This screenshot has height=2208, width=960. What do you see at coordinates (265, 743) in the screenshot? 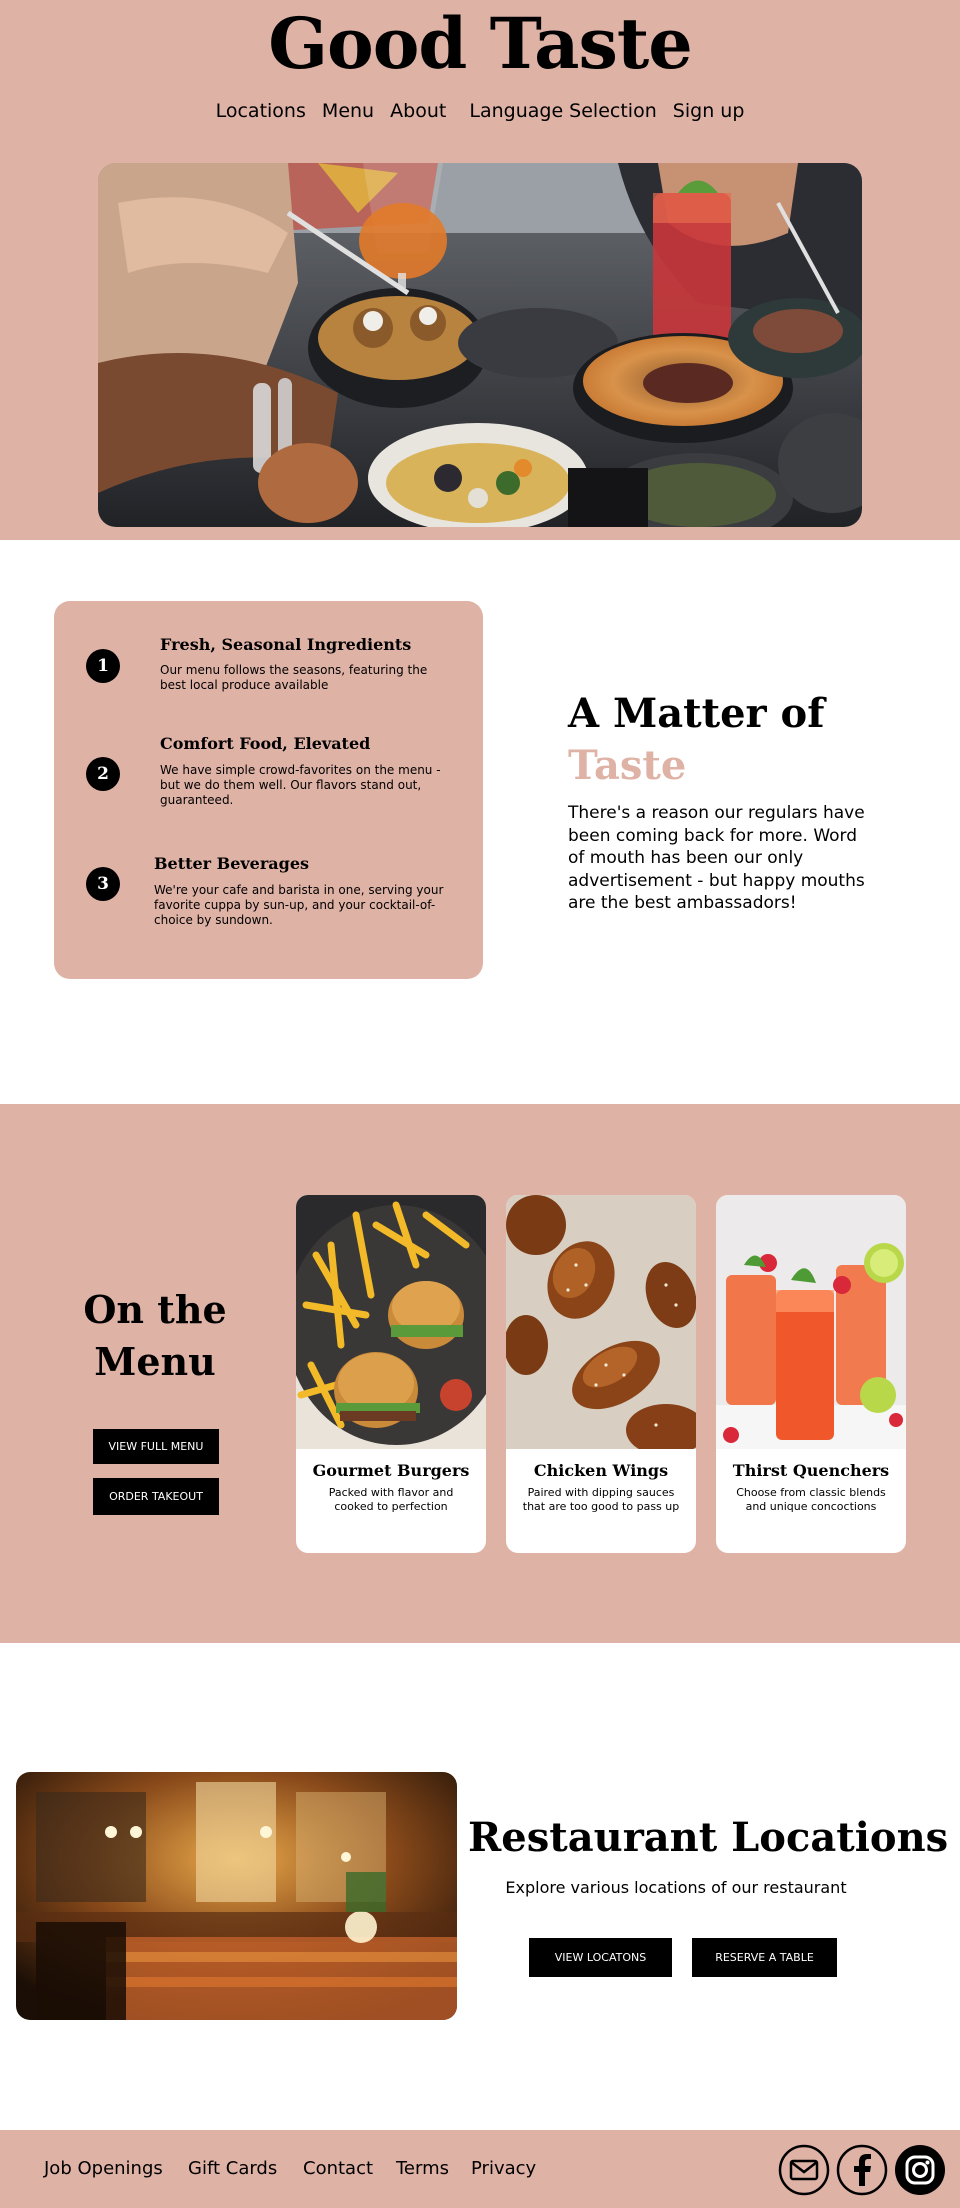
I see `feature-title-2: Comfort Food, Elevated` at bounding box center [265, 743].